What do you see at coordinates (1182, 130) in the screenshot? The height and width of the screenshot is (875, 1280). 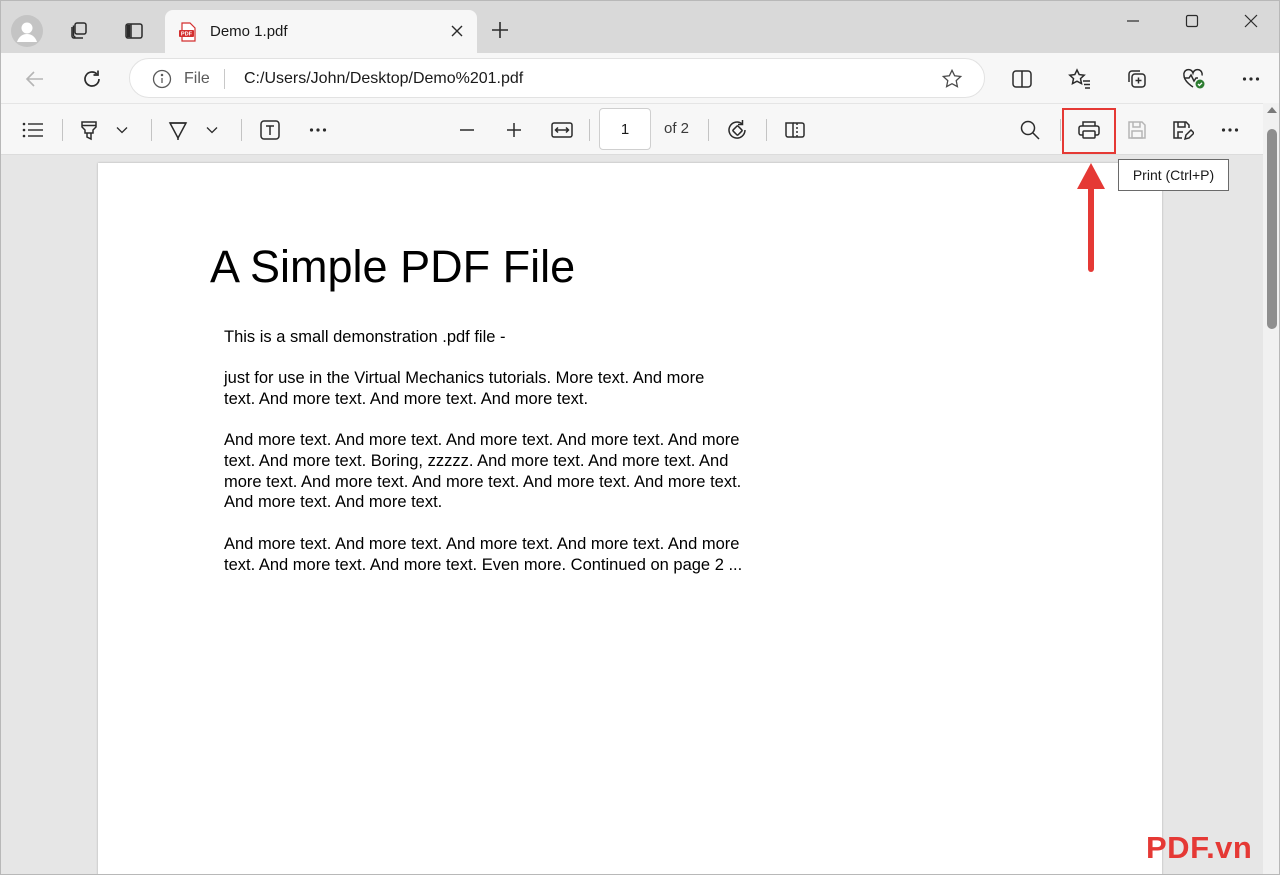 I see `save-as-icon` at bounding box center [1182, 130].